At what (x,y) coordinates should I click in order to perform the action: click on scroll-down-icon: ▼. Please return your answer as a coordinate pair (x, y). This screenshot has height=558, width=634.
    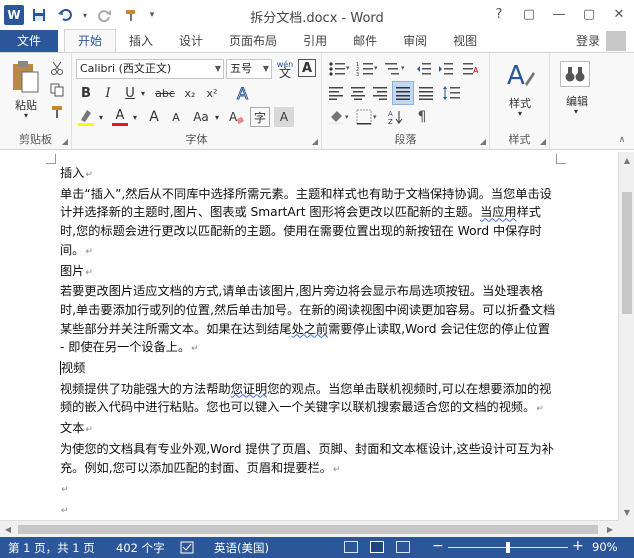
    Looking at the image, I should click on (626, 512).